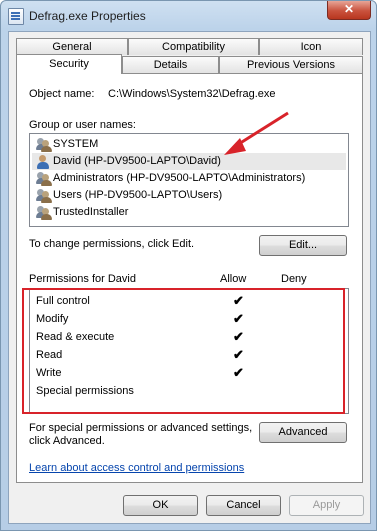  What do you see at coordinates (294, 279) in the screenshot?
I see `deny-column-header: Deny` at bounding box center [294, 279].